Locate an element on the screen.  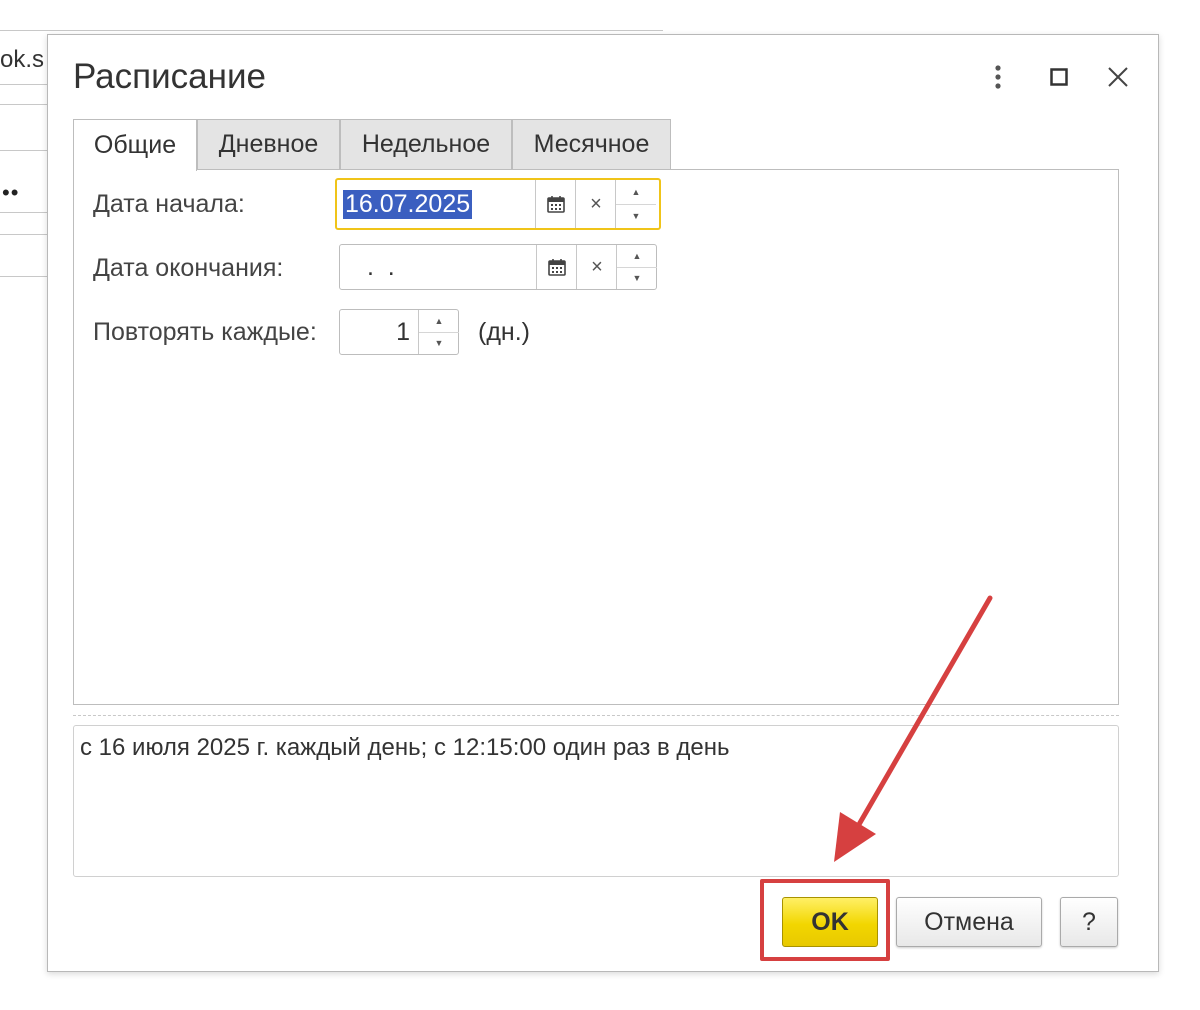
more-options-icon is located at coordinates (998, 77).